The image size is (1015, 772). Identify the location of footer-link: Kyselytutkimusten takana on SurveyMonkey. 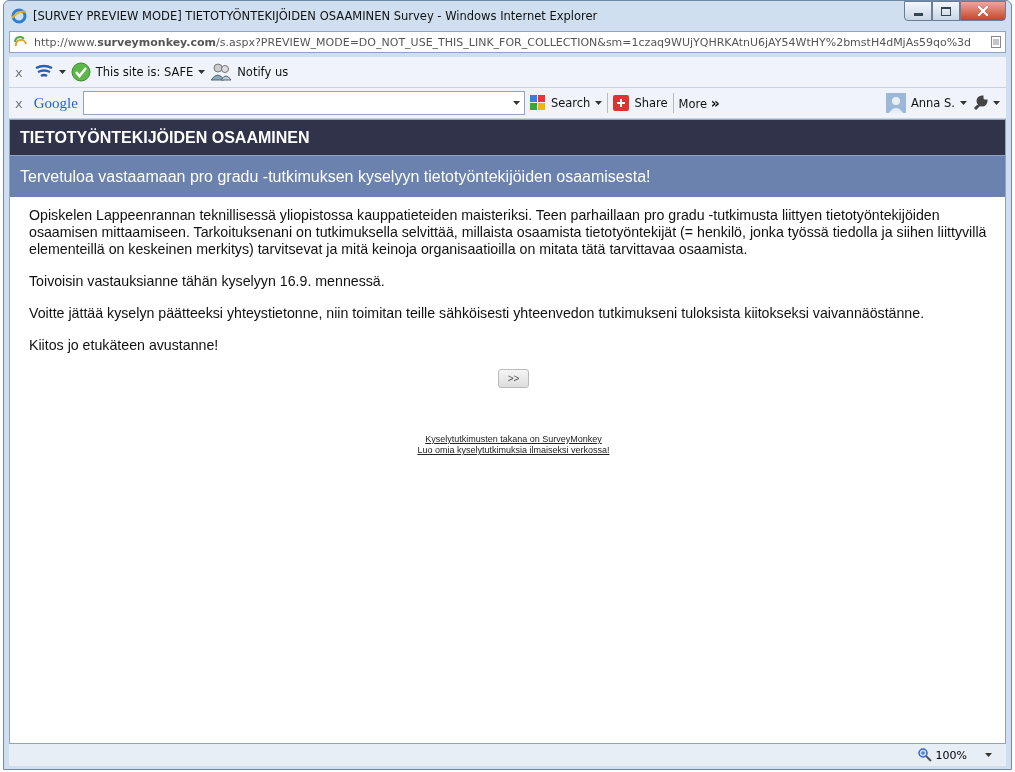
(513, 439).